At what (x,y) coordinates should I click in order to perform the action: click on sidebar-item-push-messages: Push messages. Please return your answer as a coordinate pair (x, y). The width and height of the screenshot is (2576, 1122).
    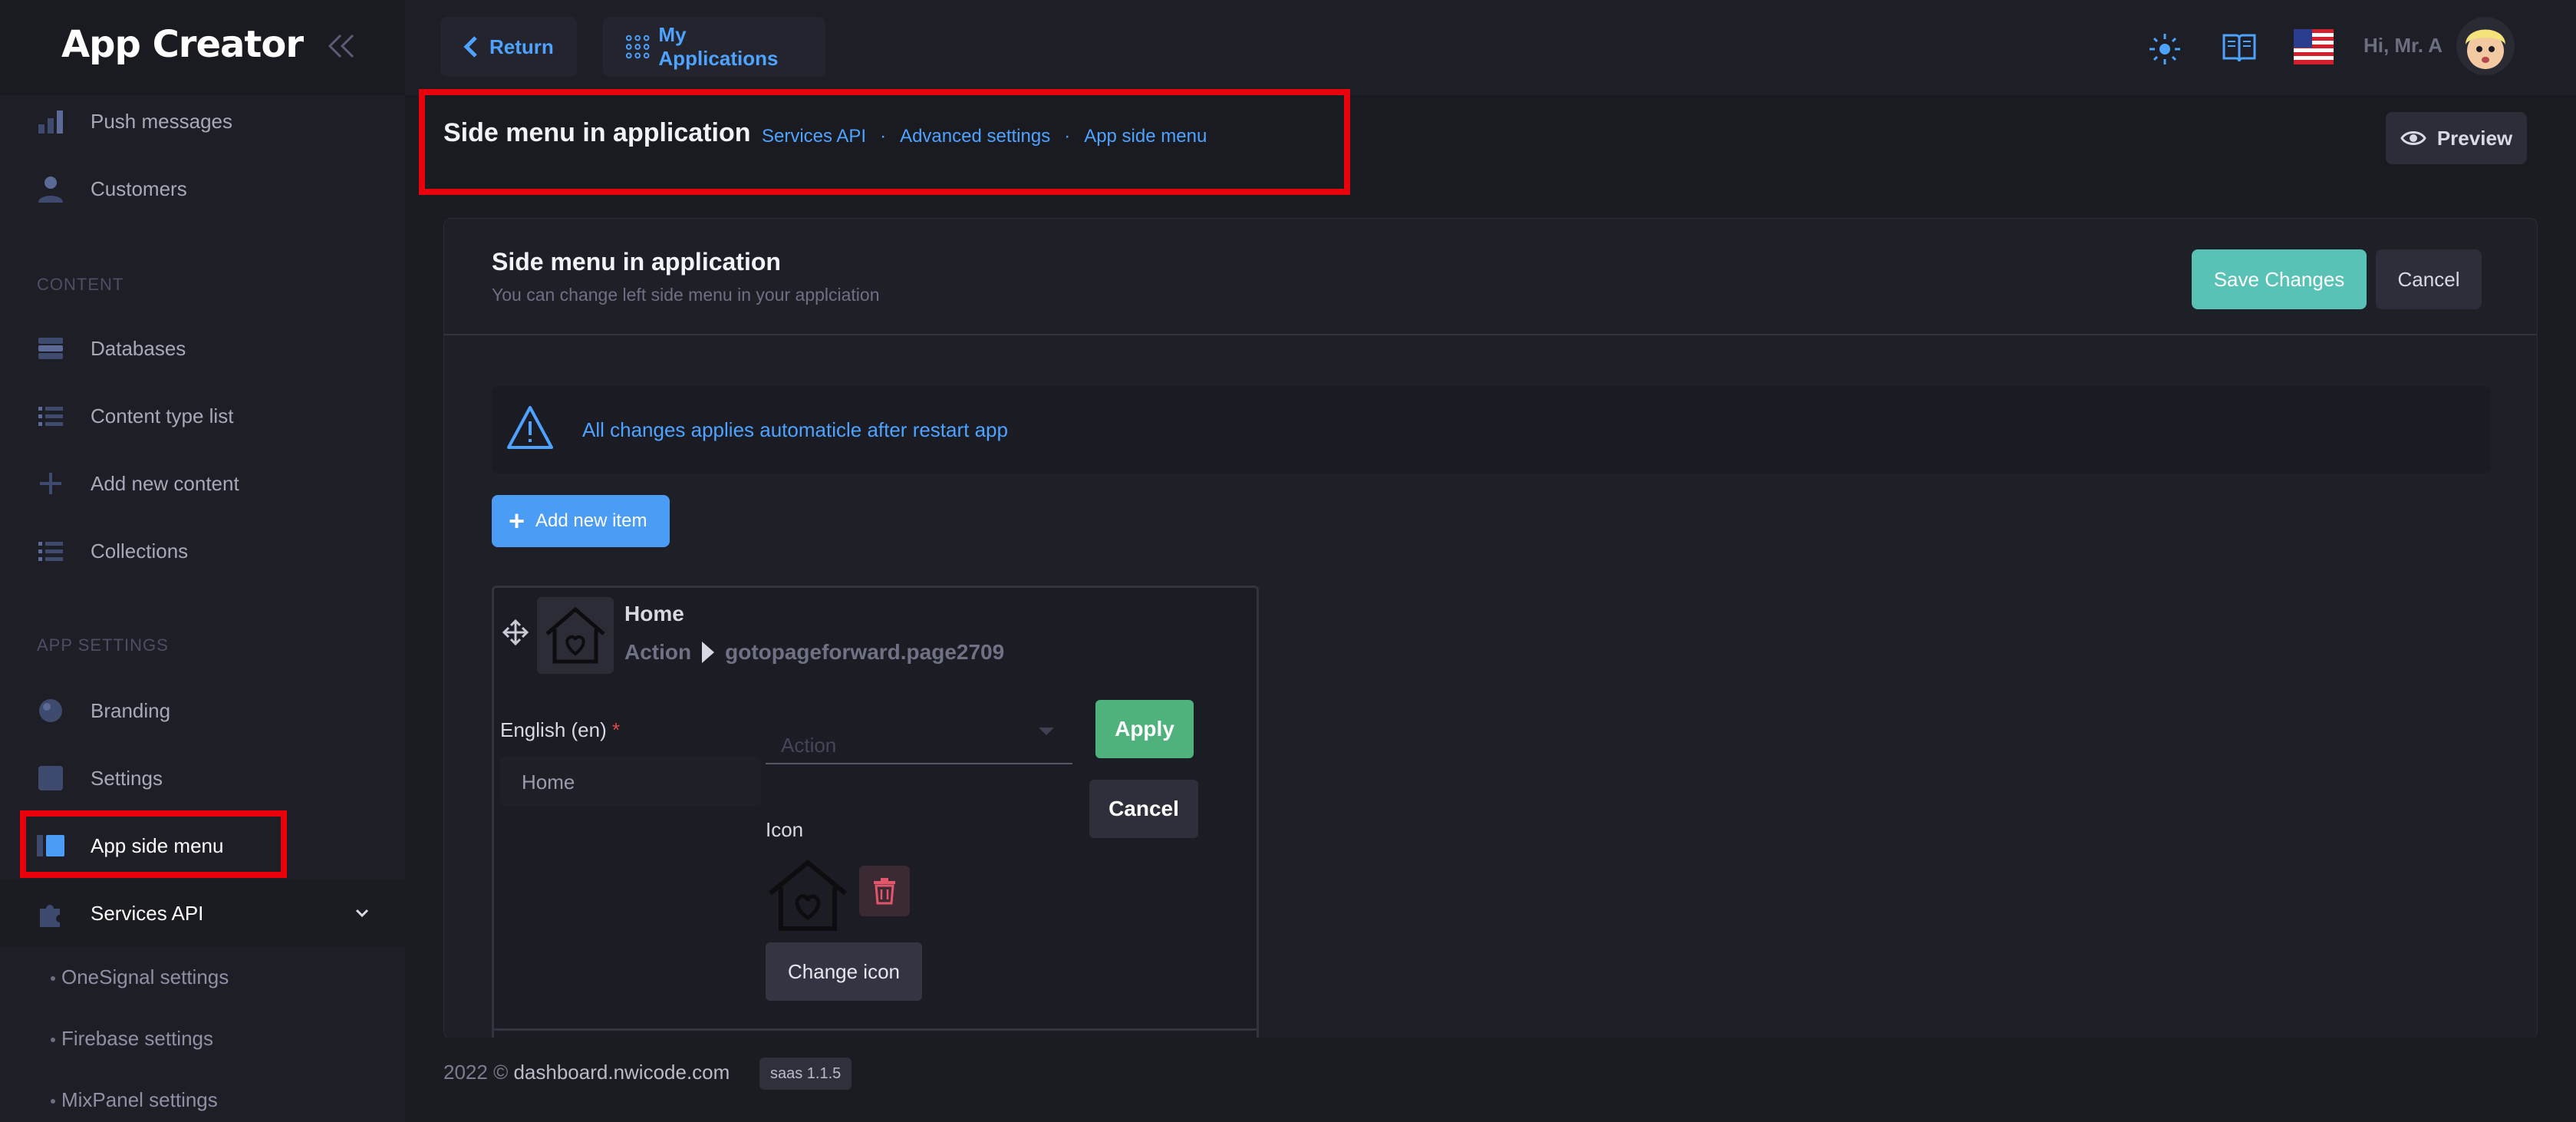
    Looking at the image, I should click on (202, 121).